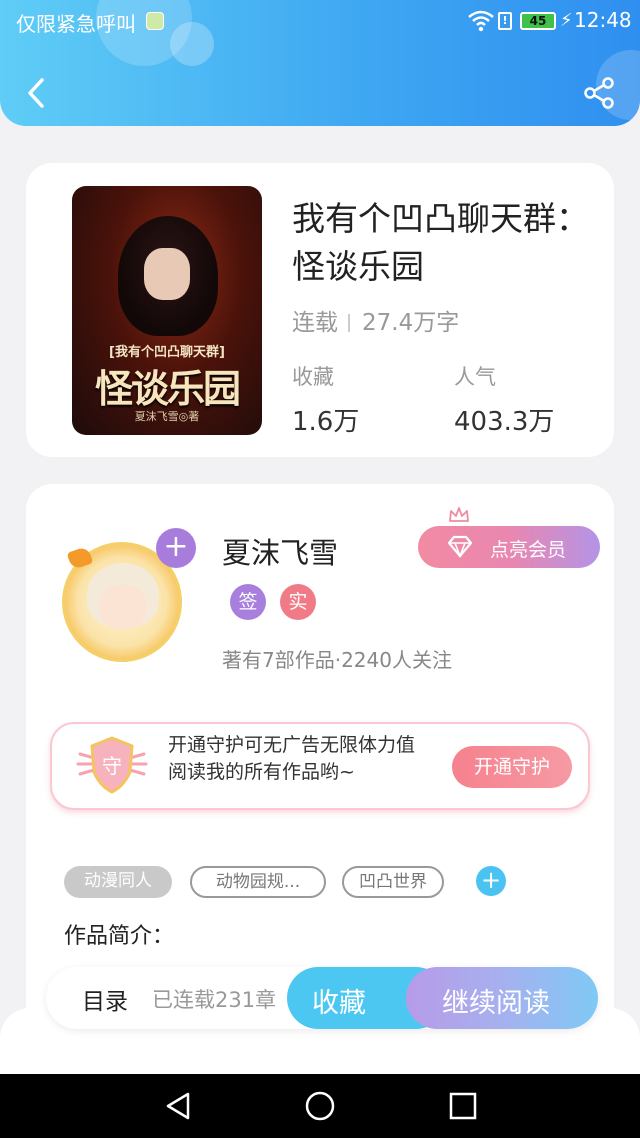  Describe the element at coordinates (155, 21) in the screenshot. I see `app-notification-icon` at that location.